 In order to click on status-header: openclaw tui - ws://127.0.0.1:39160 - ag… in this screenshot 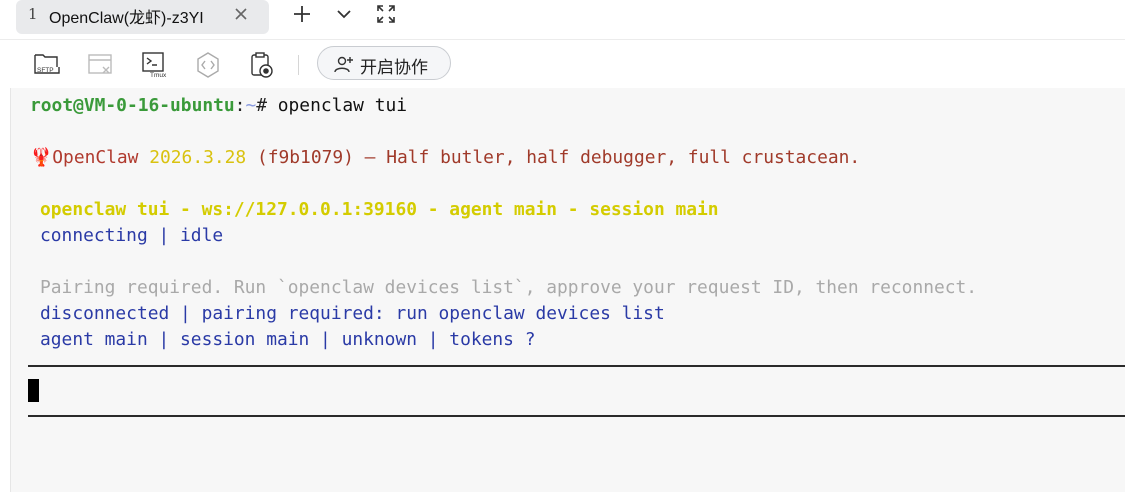, I will do `click(379, 209)`.